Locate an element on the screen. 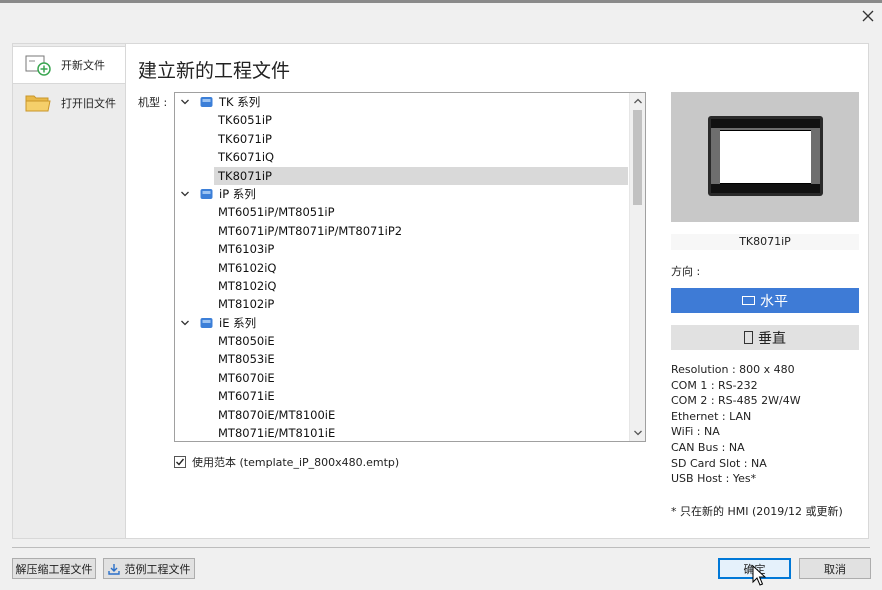  device-preview is located at coordinates (765, 157).